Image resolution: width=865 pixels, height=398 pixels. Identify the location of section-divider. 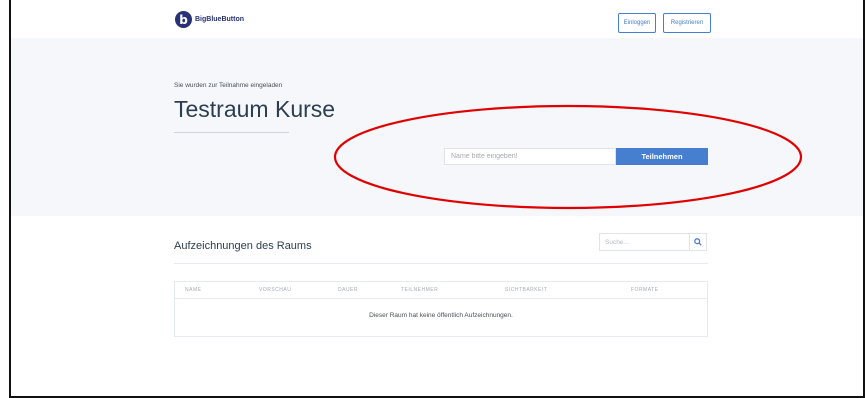
(441, 263).